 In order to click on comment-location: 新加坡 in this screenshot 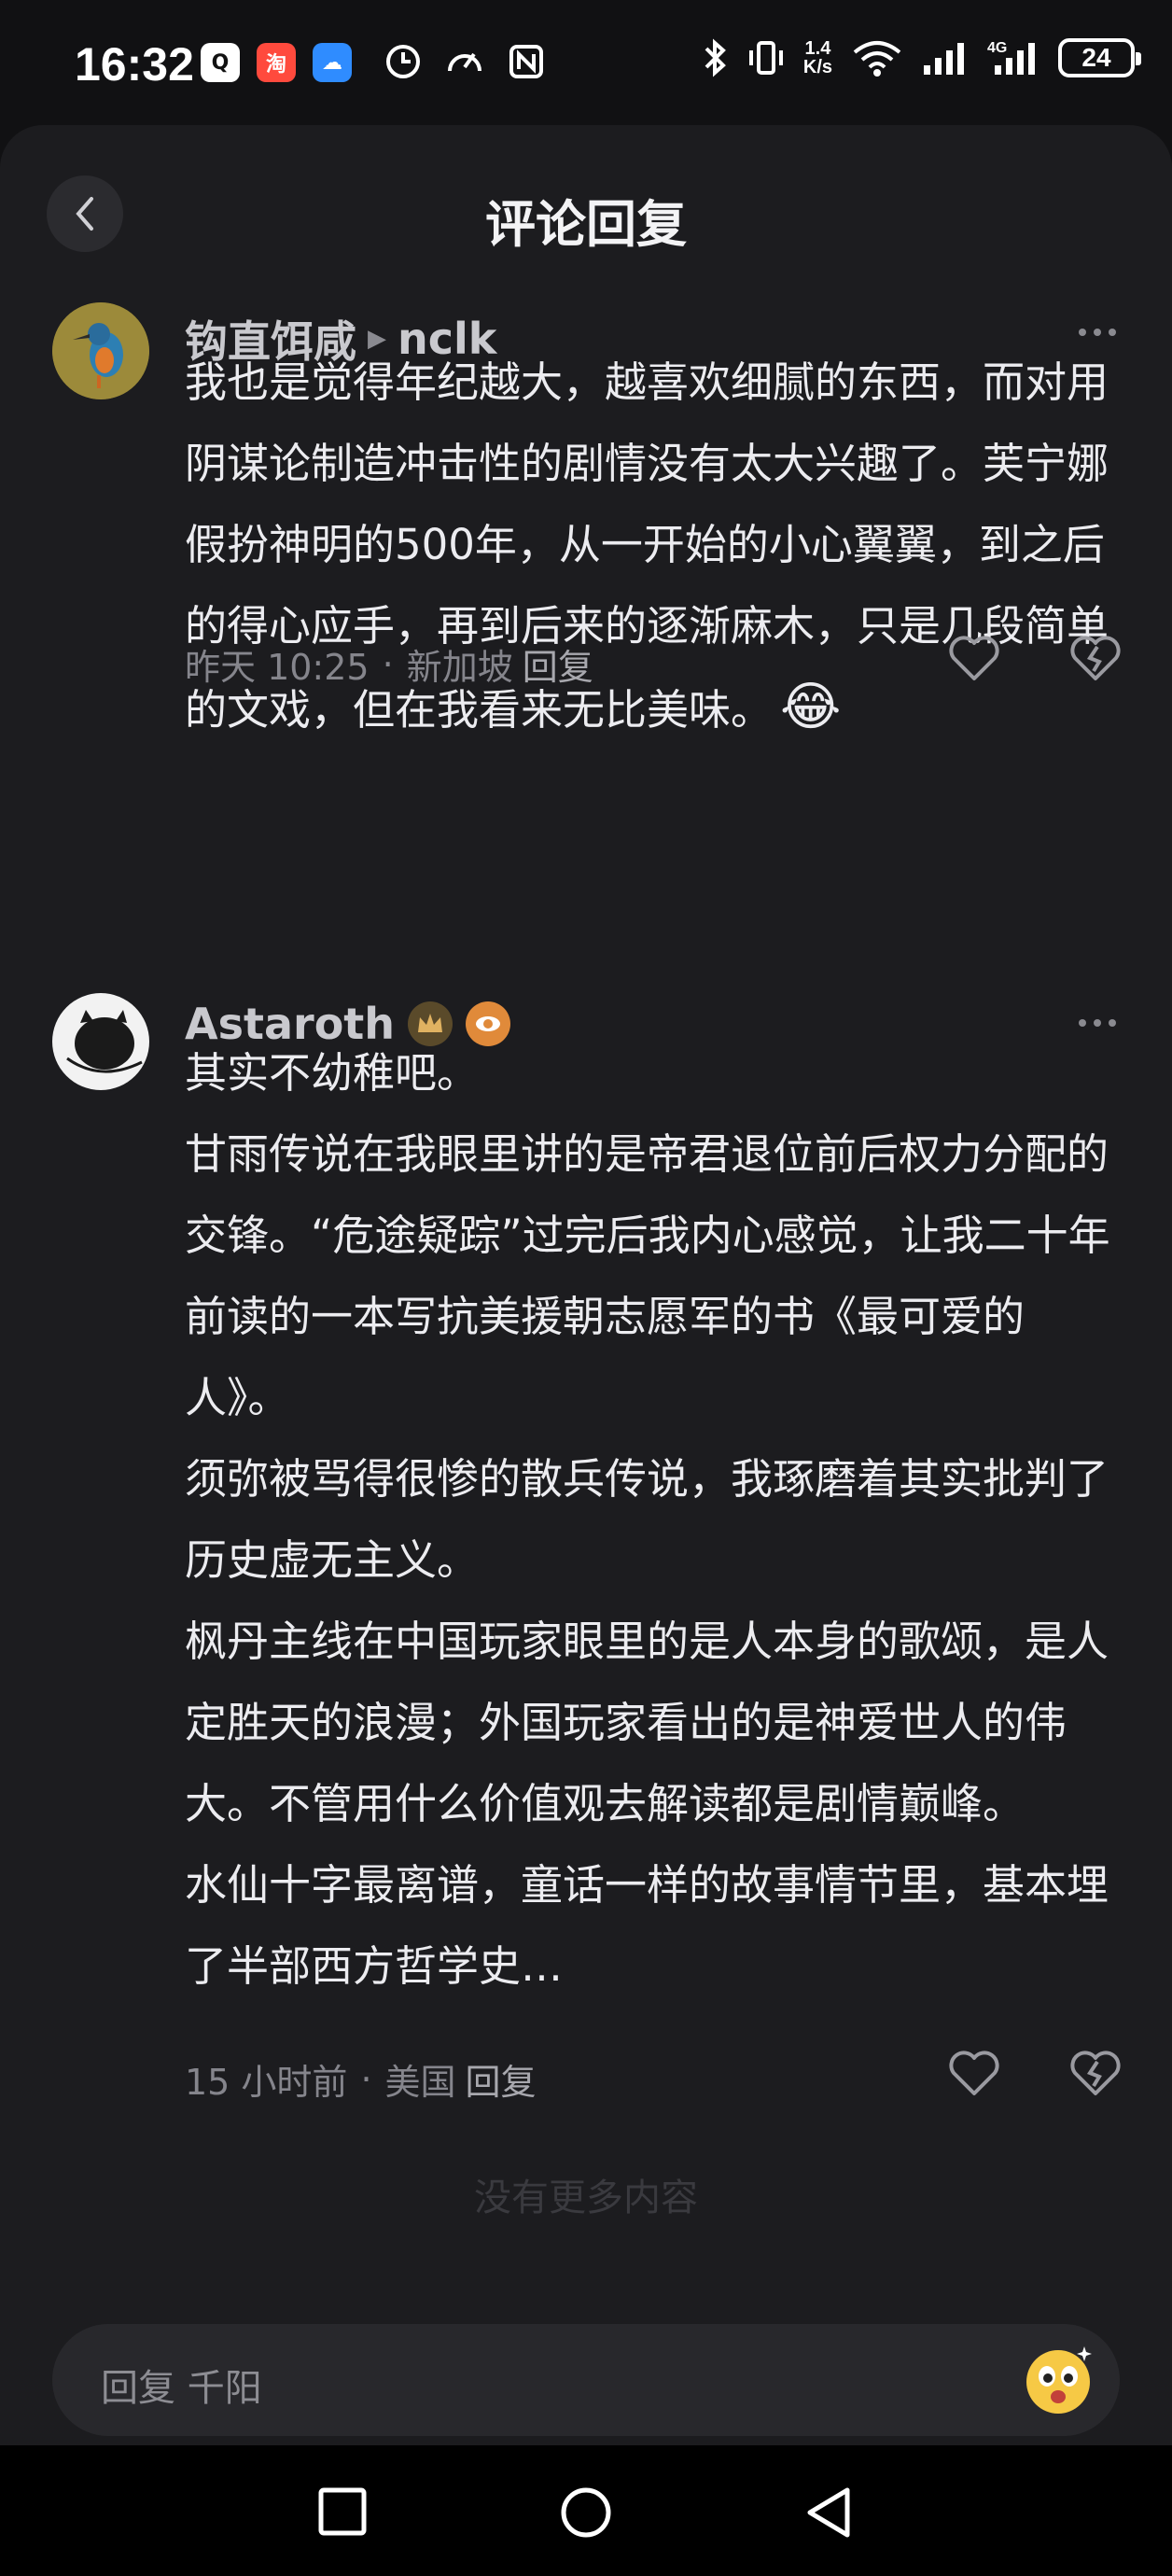, I will do `click(459, 667)`.